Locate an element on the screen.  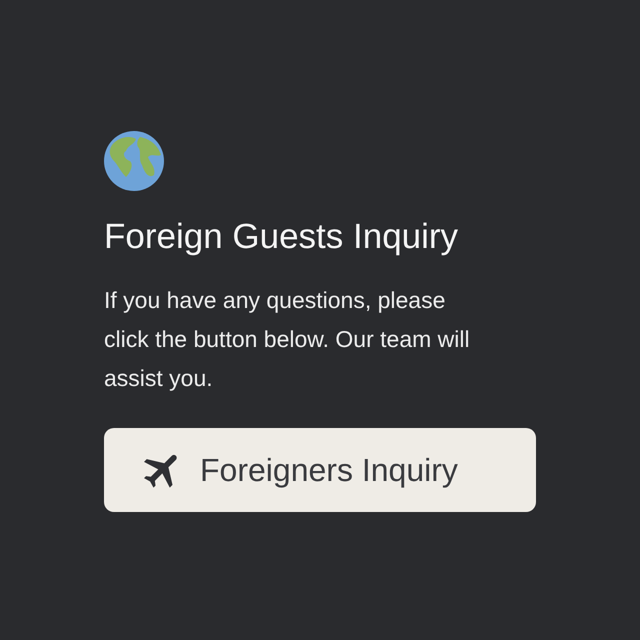
globe-icon is located at coordinates (134, 161).